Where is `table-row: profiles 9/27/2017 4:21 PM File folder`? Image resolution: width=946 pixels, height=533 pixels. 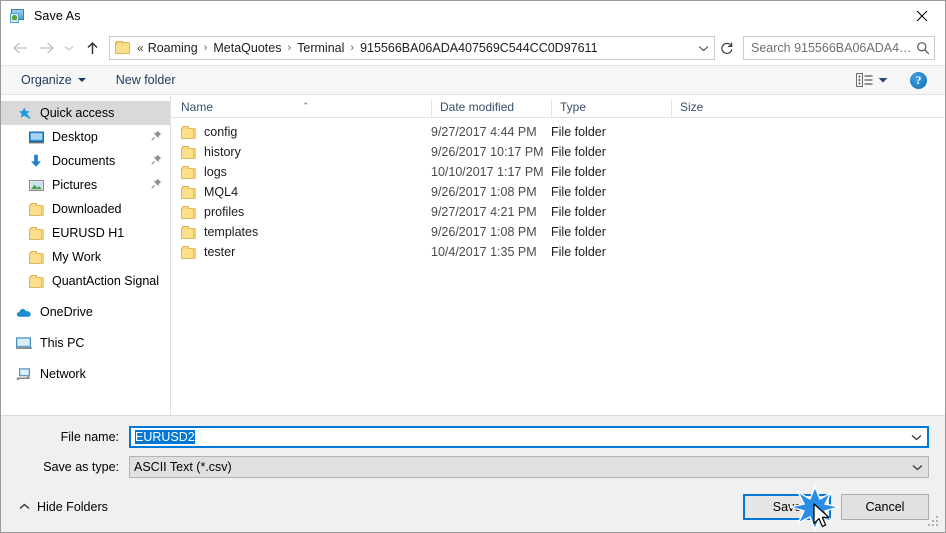 table-row: profiles 9/27/2017 4:21 PM File folder is located at coordinates (558, 212).